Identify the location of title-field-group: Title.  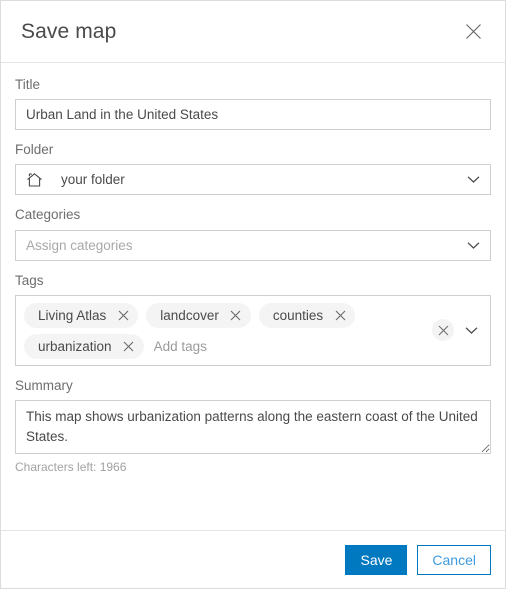
(253, 104).